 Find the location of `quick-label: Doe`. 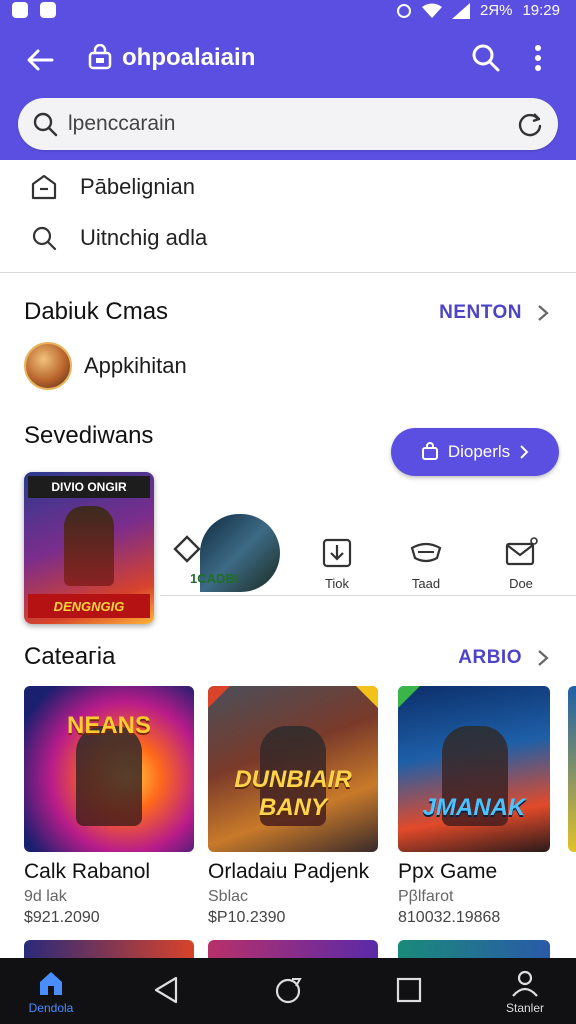

quick-label: Doe is located at coordinates (521, 583).